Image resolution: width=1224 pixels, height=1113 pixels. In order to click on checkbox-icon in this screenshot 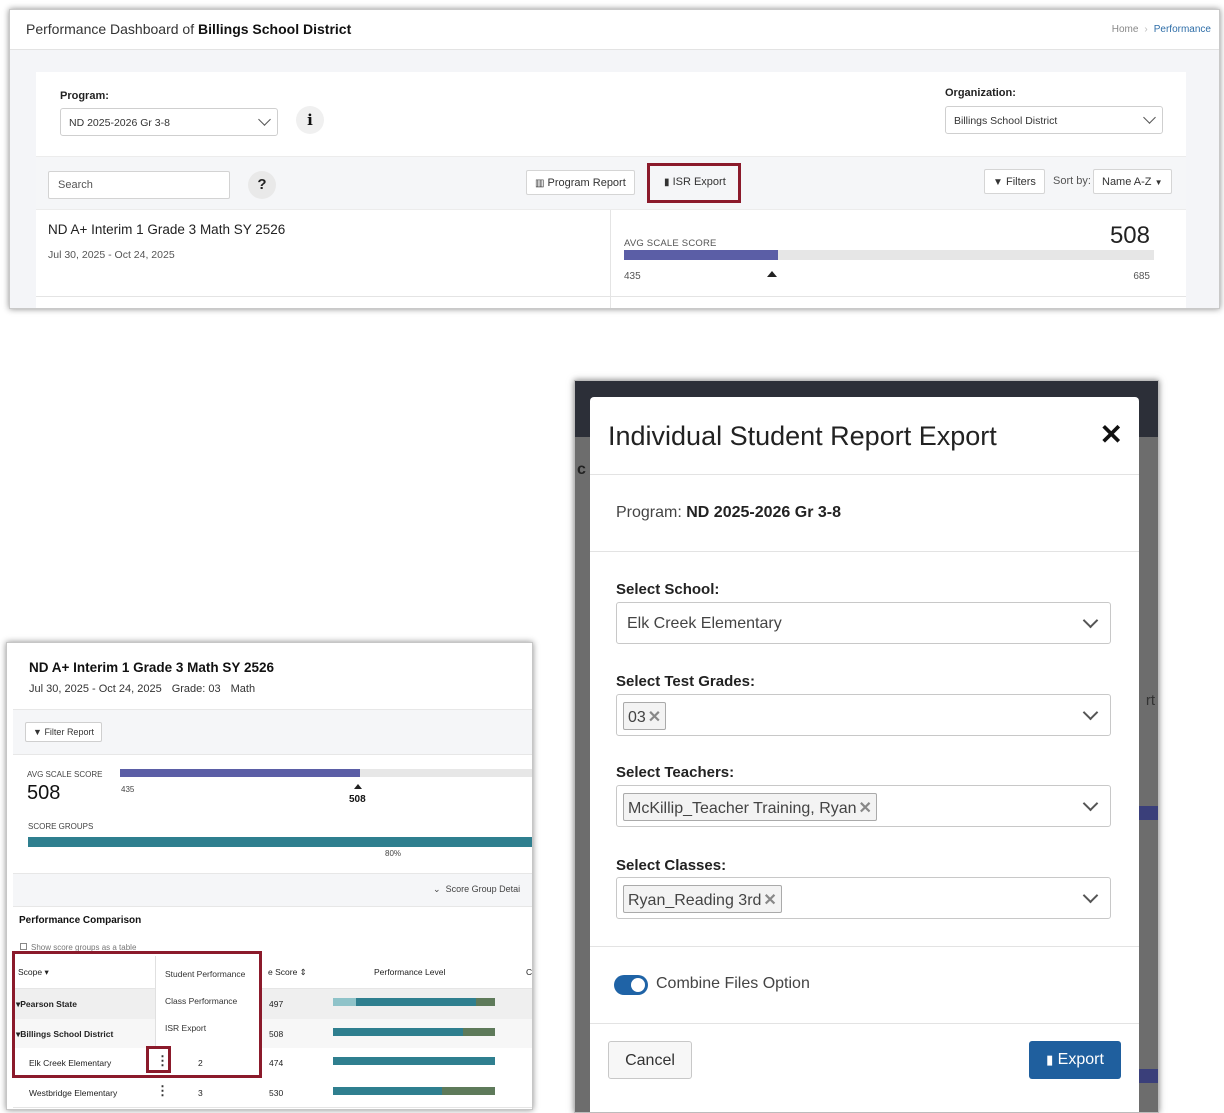, I will do `click(23, 946)`.